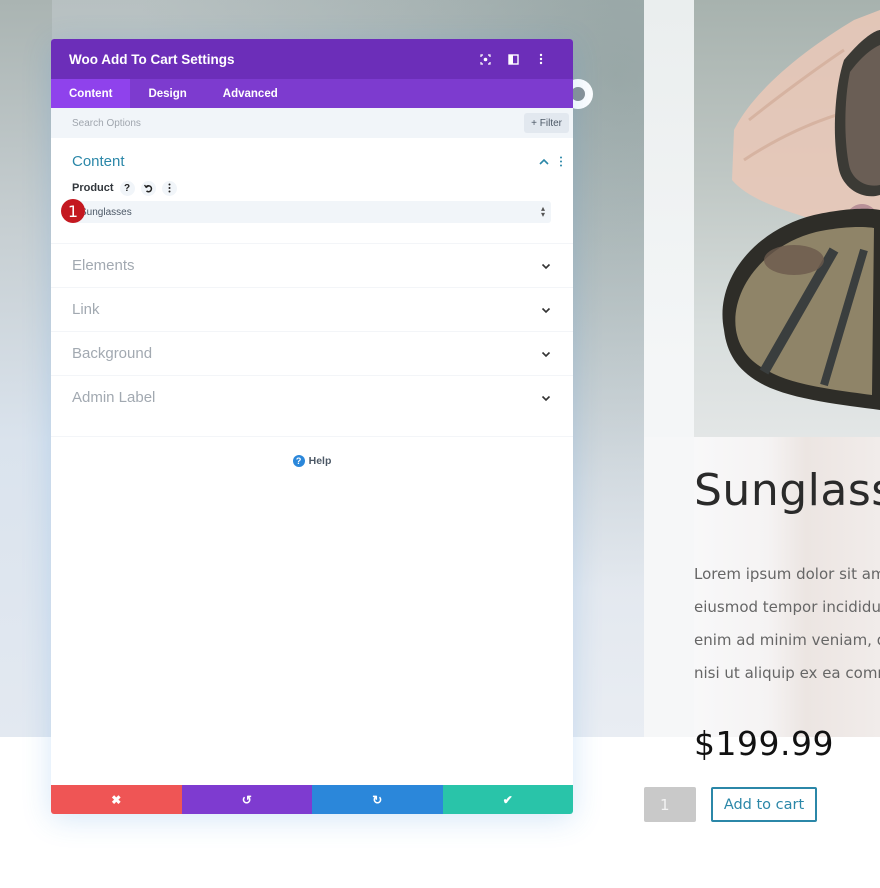  I want to click on check-icon: ✔, so click(507, 799).